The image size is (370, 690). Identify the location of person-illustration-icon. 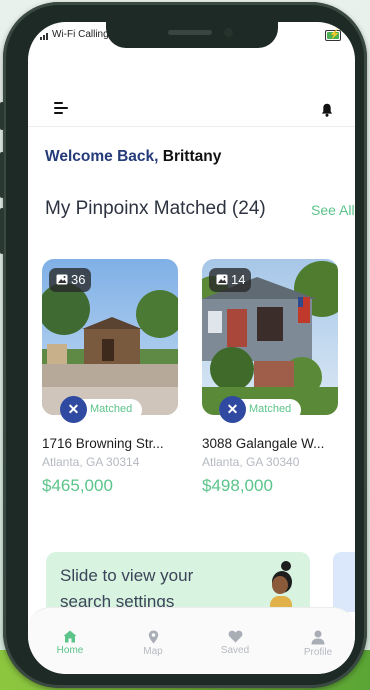
(281, 586).